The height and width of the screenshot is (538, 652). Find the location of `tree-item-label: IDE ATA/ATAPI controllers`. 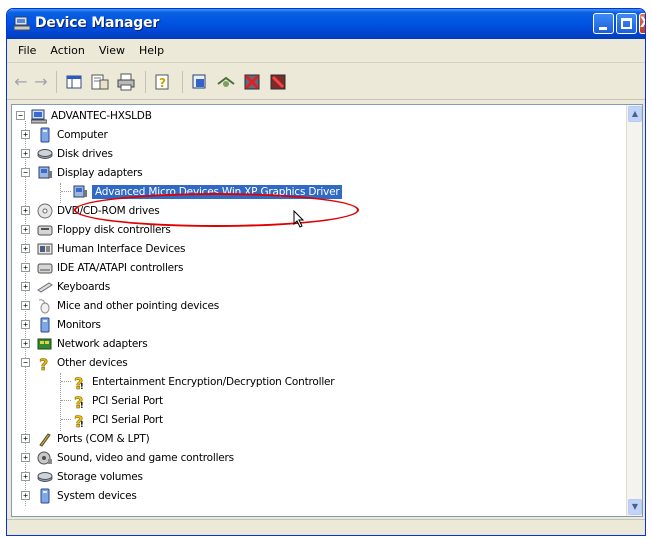

tree-item-label: IDE ATA/ATAPI controllers is located at coordinates (120, 267).